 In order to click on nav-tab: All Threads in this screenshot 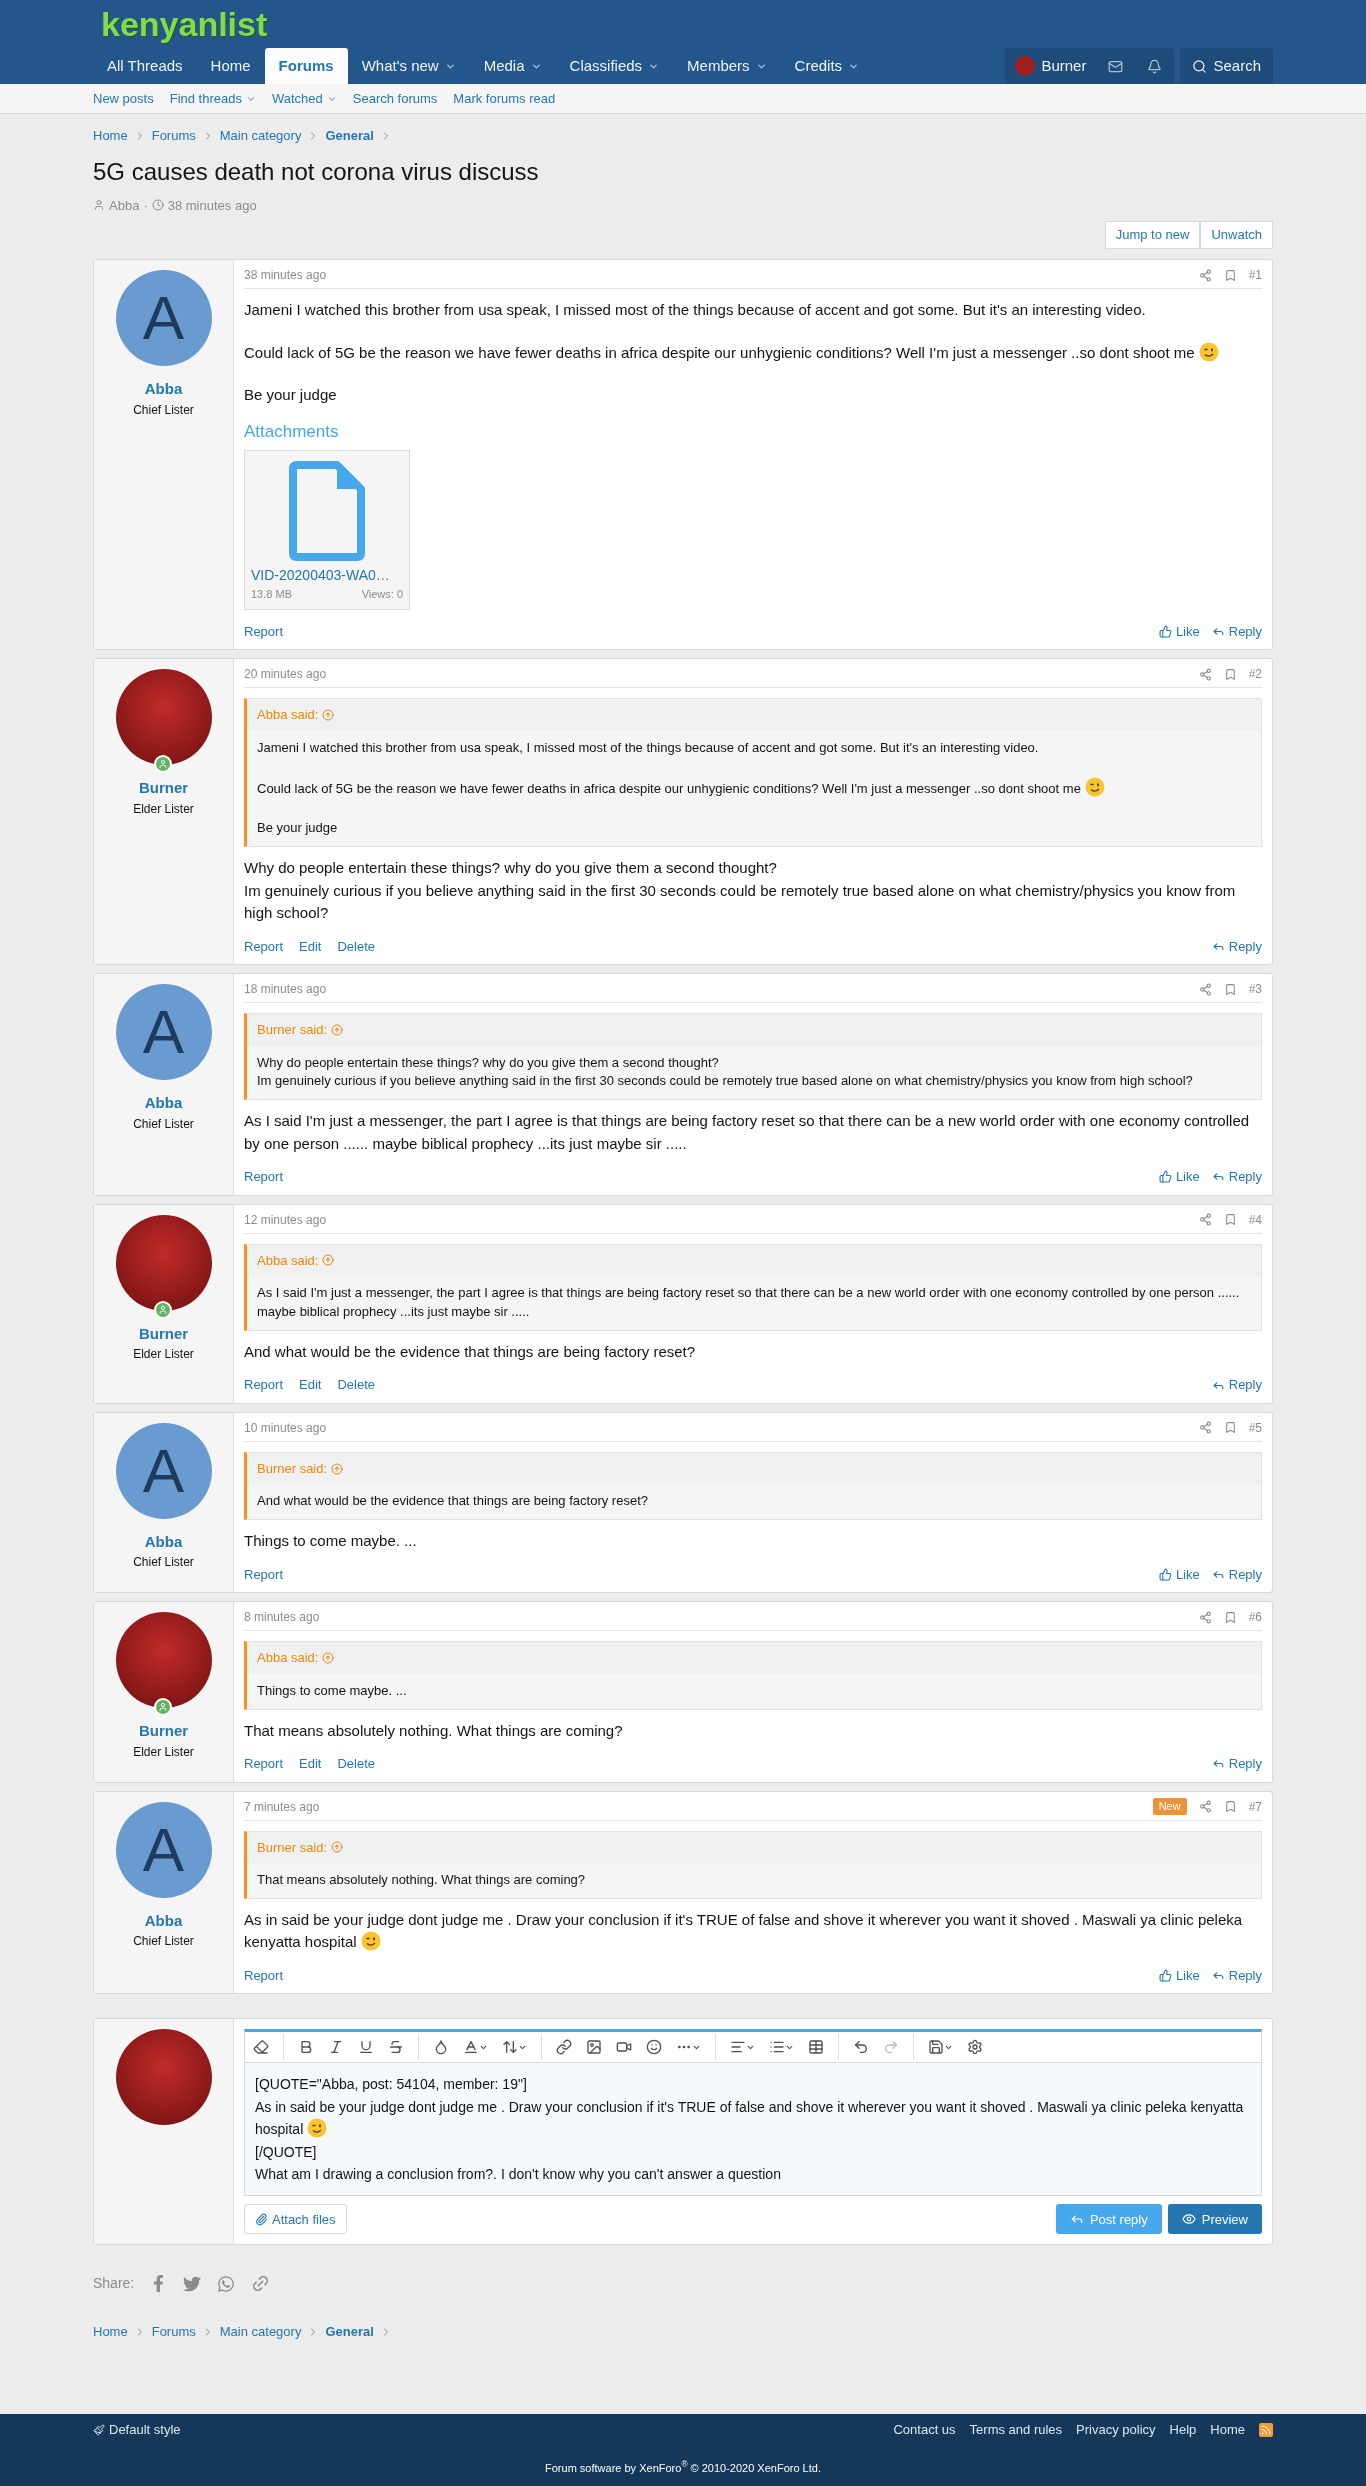, I will do `click(145, 66)`.